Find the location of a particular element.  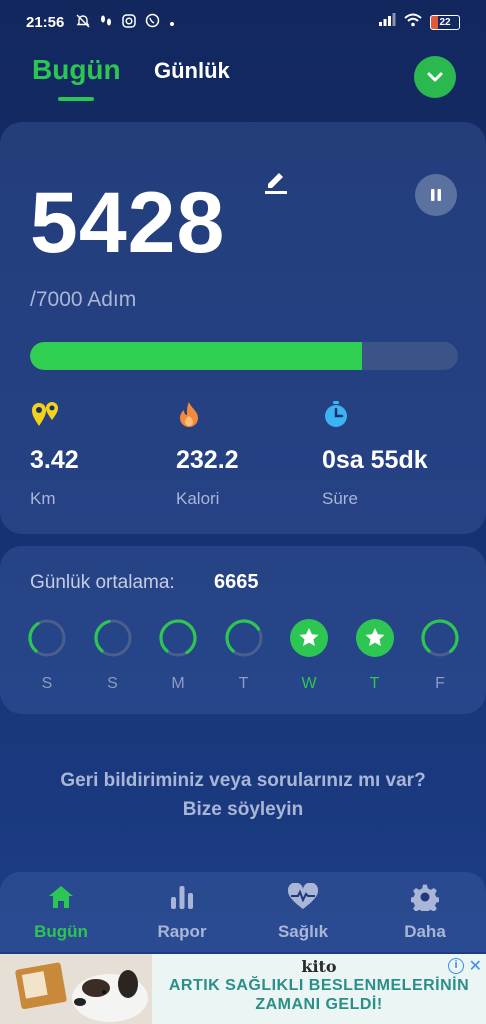

ad-close-icon: ✕ is located at coordinates (475, 966).